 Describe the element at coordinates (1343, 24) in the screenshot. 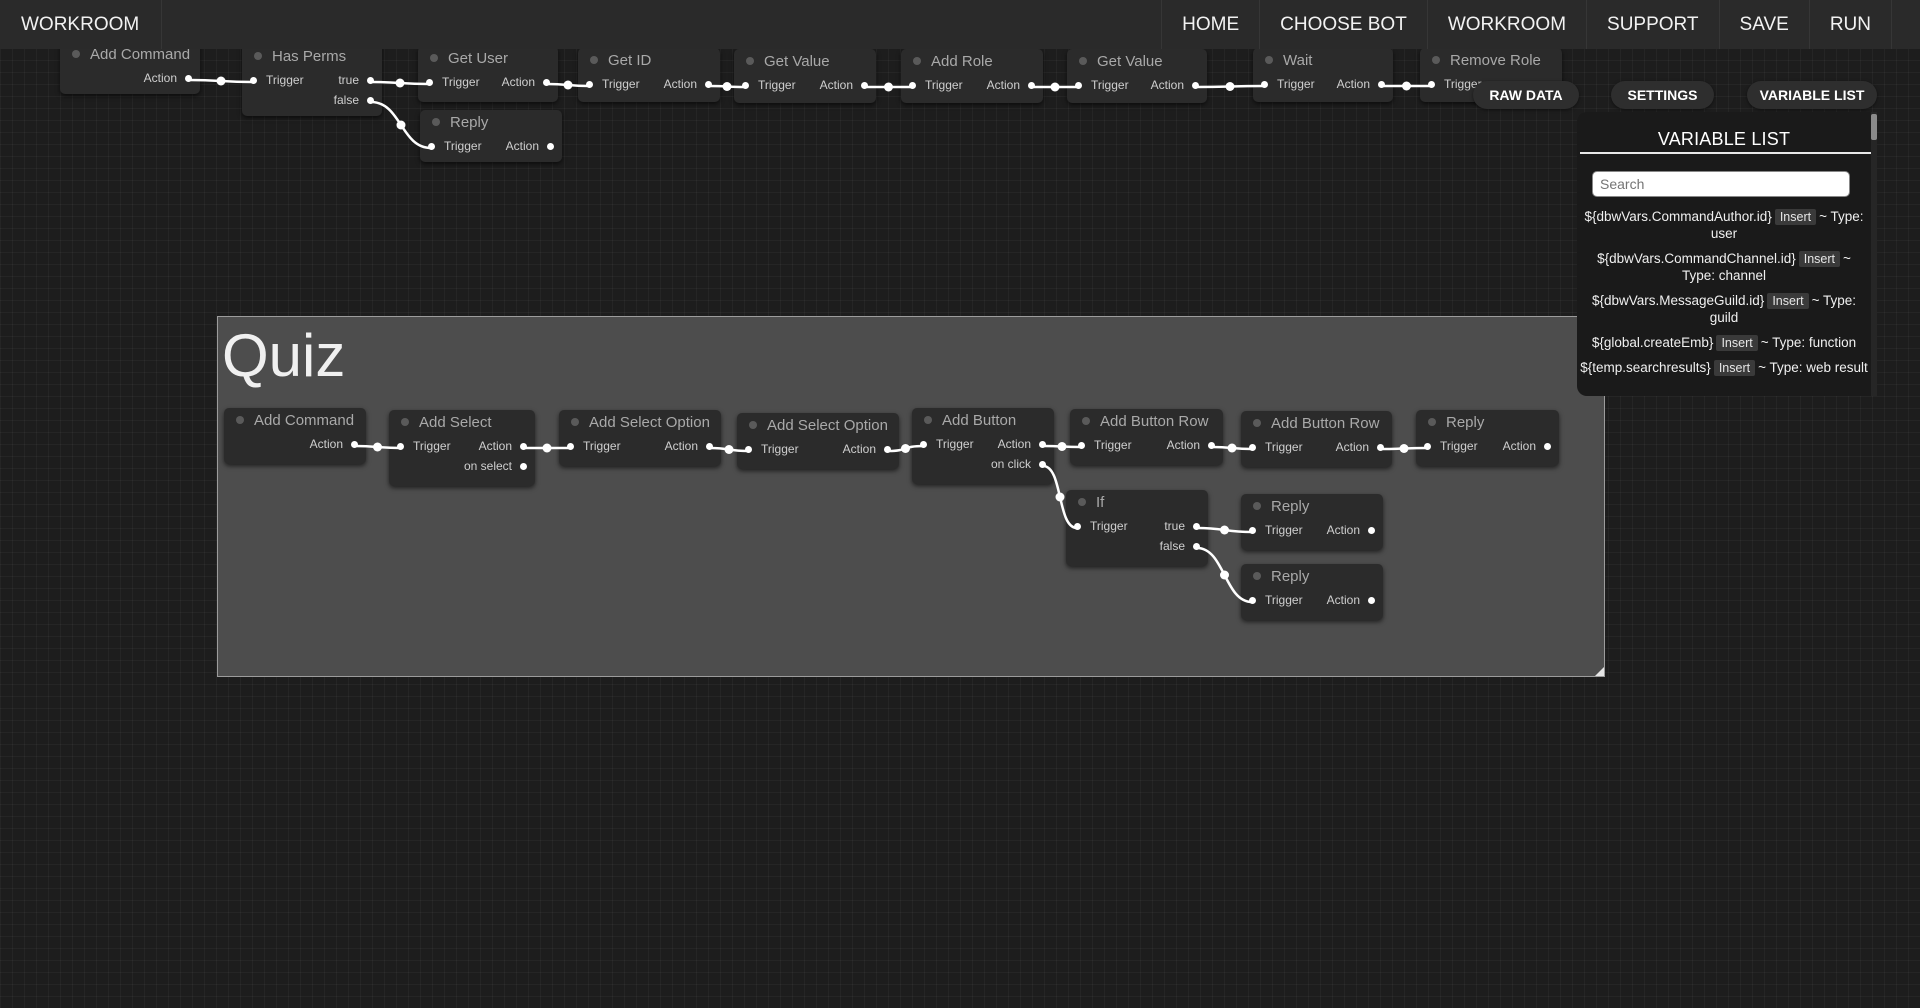

I see `nav-choose-bot: CHOOSE BOT` at that location.